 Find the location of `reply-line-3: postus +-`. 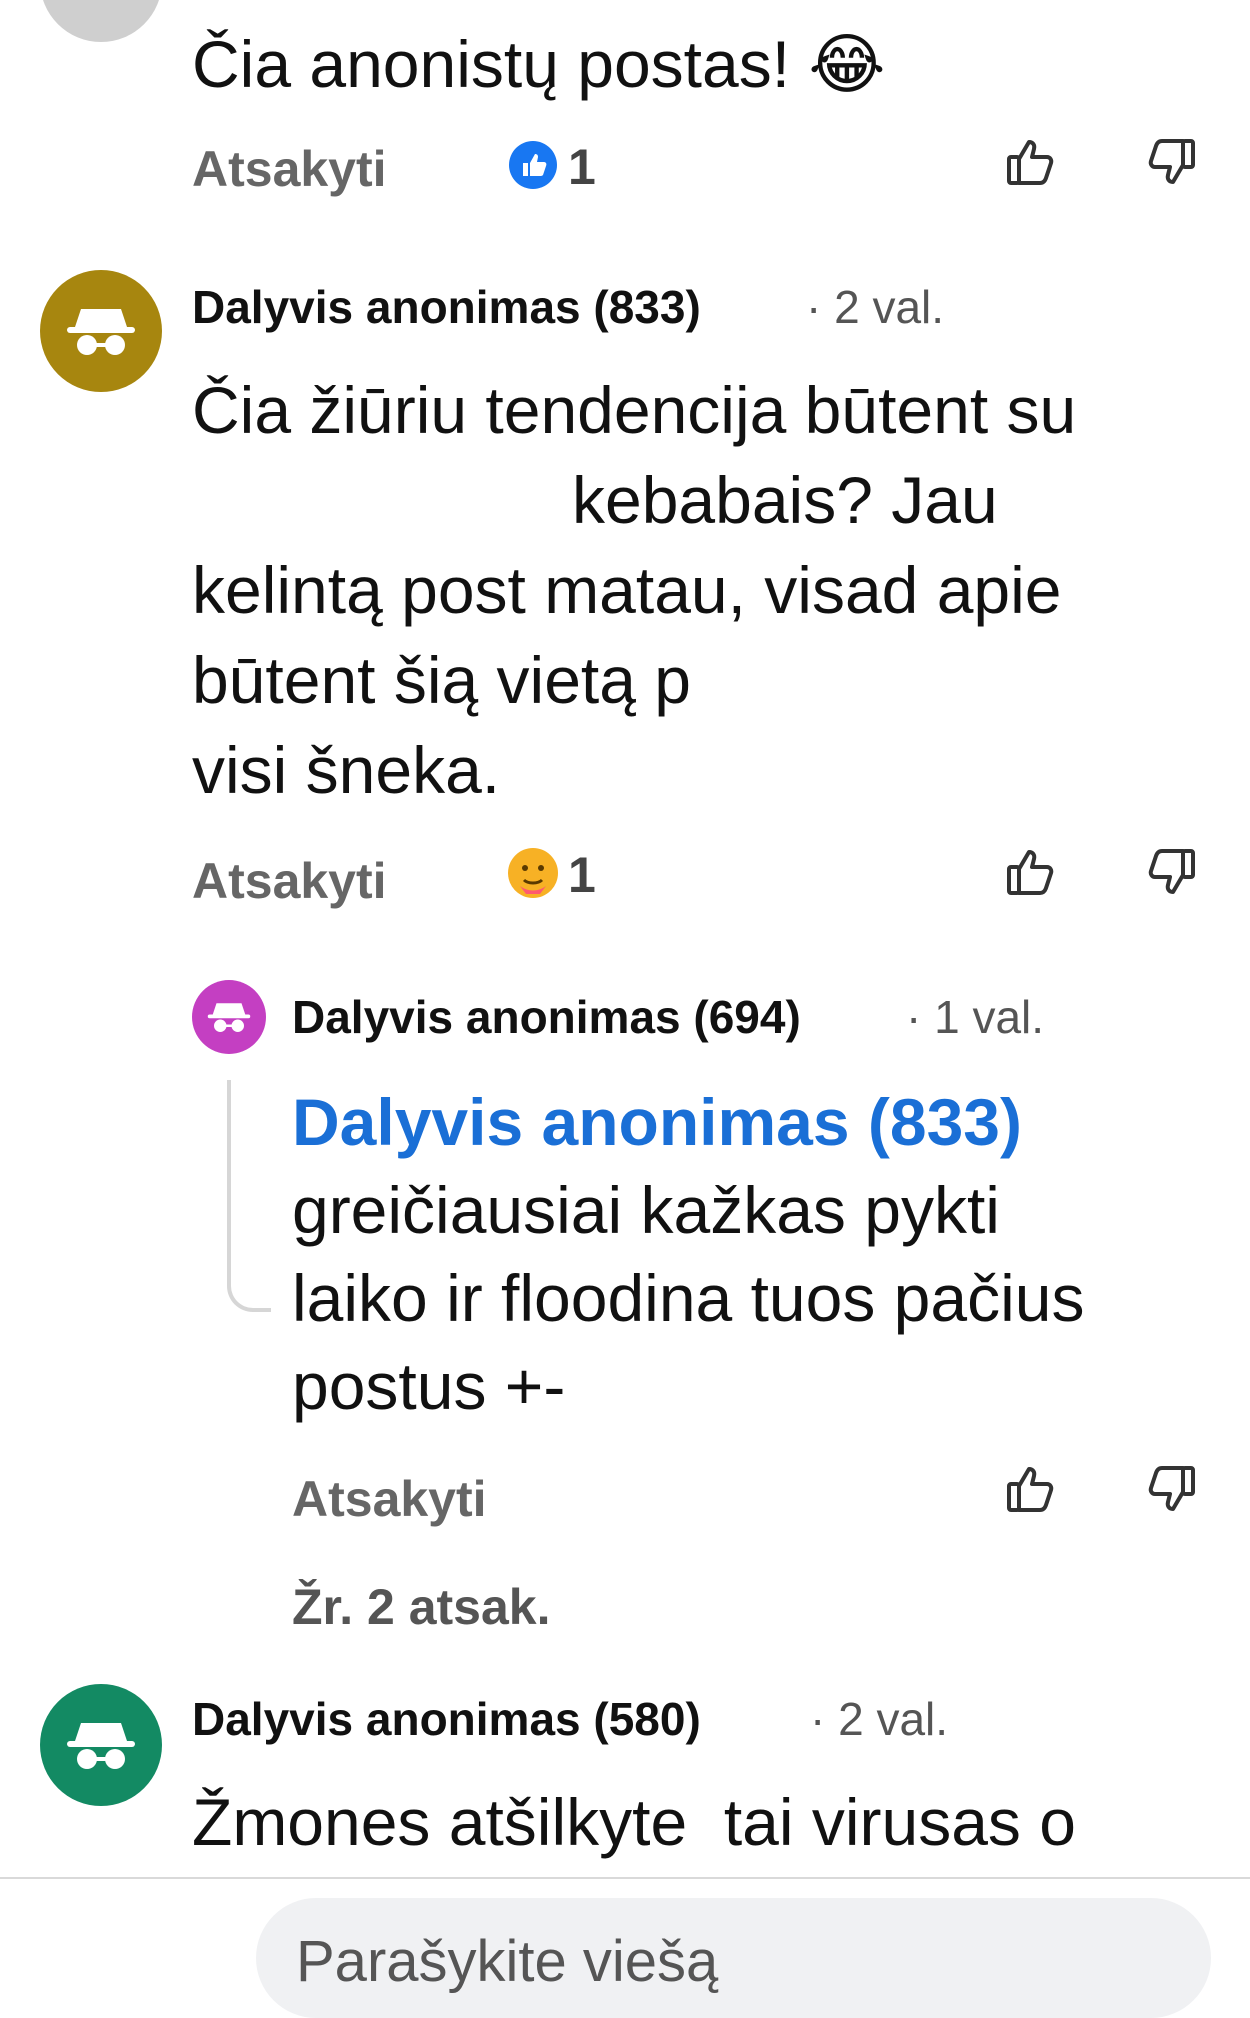

reply-line-3: postus +- is located at coordinates (429, 1386).